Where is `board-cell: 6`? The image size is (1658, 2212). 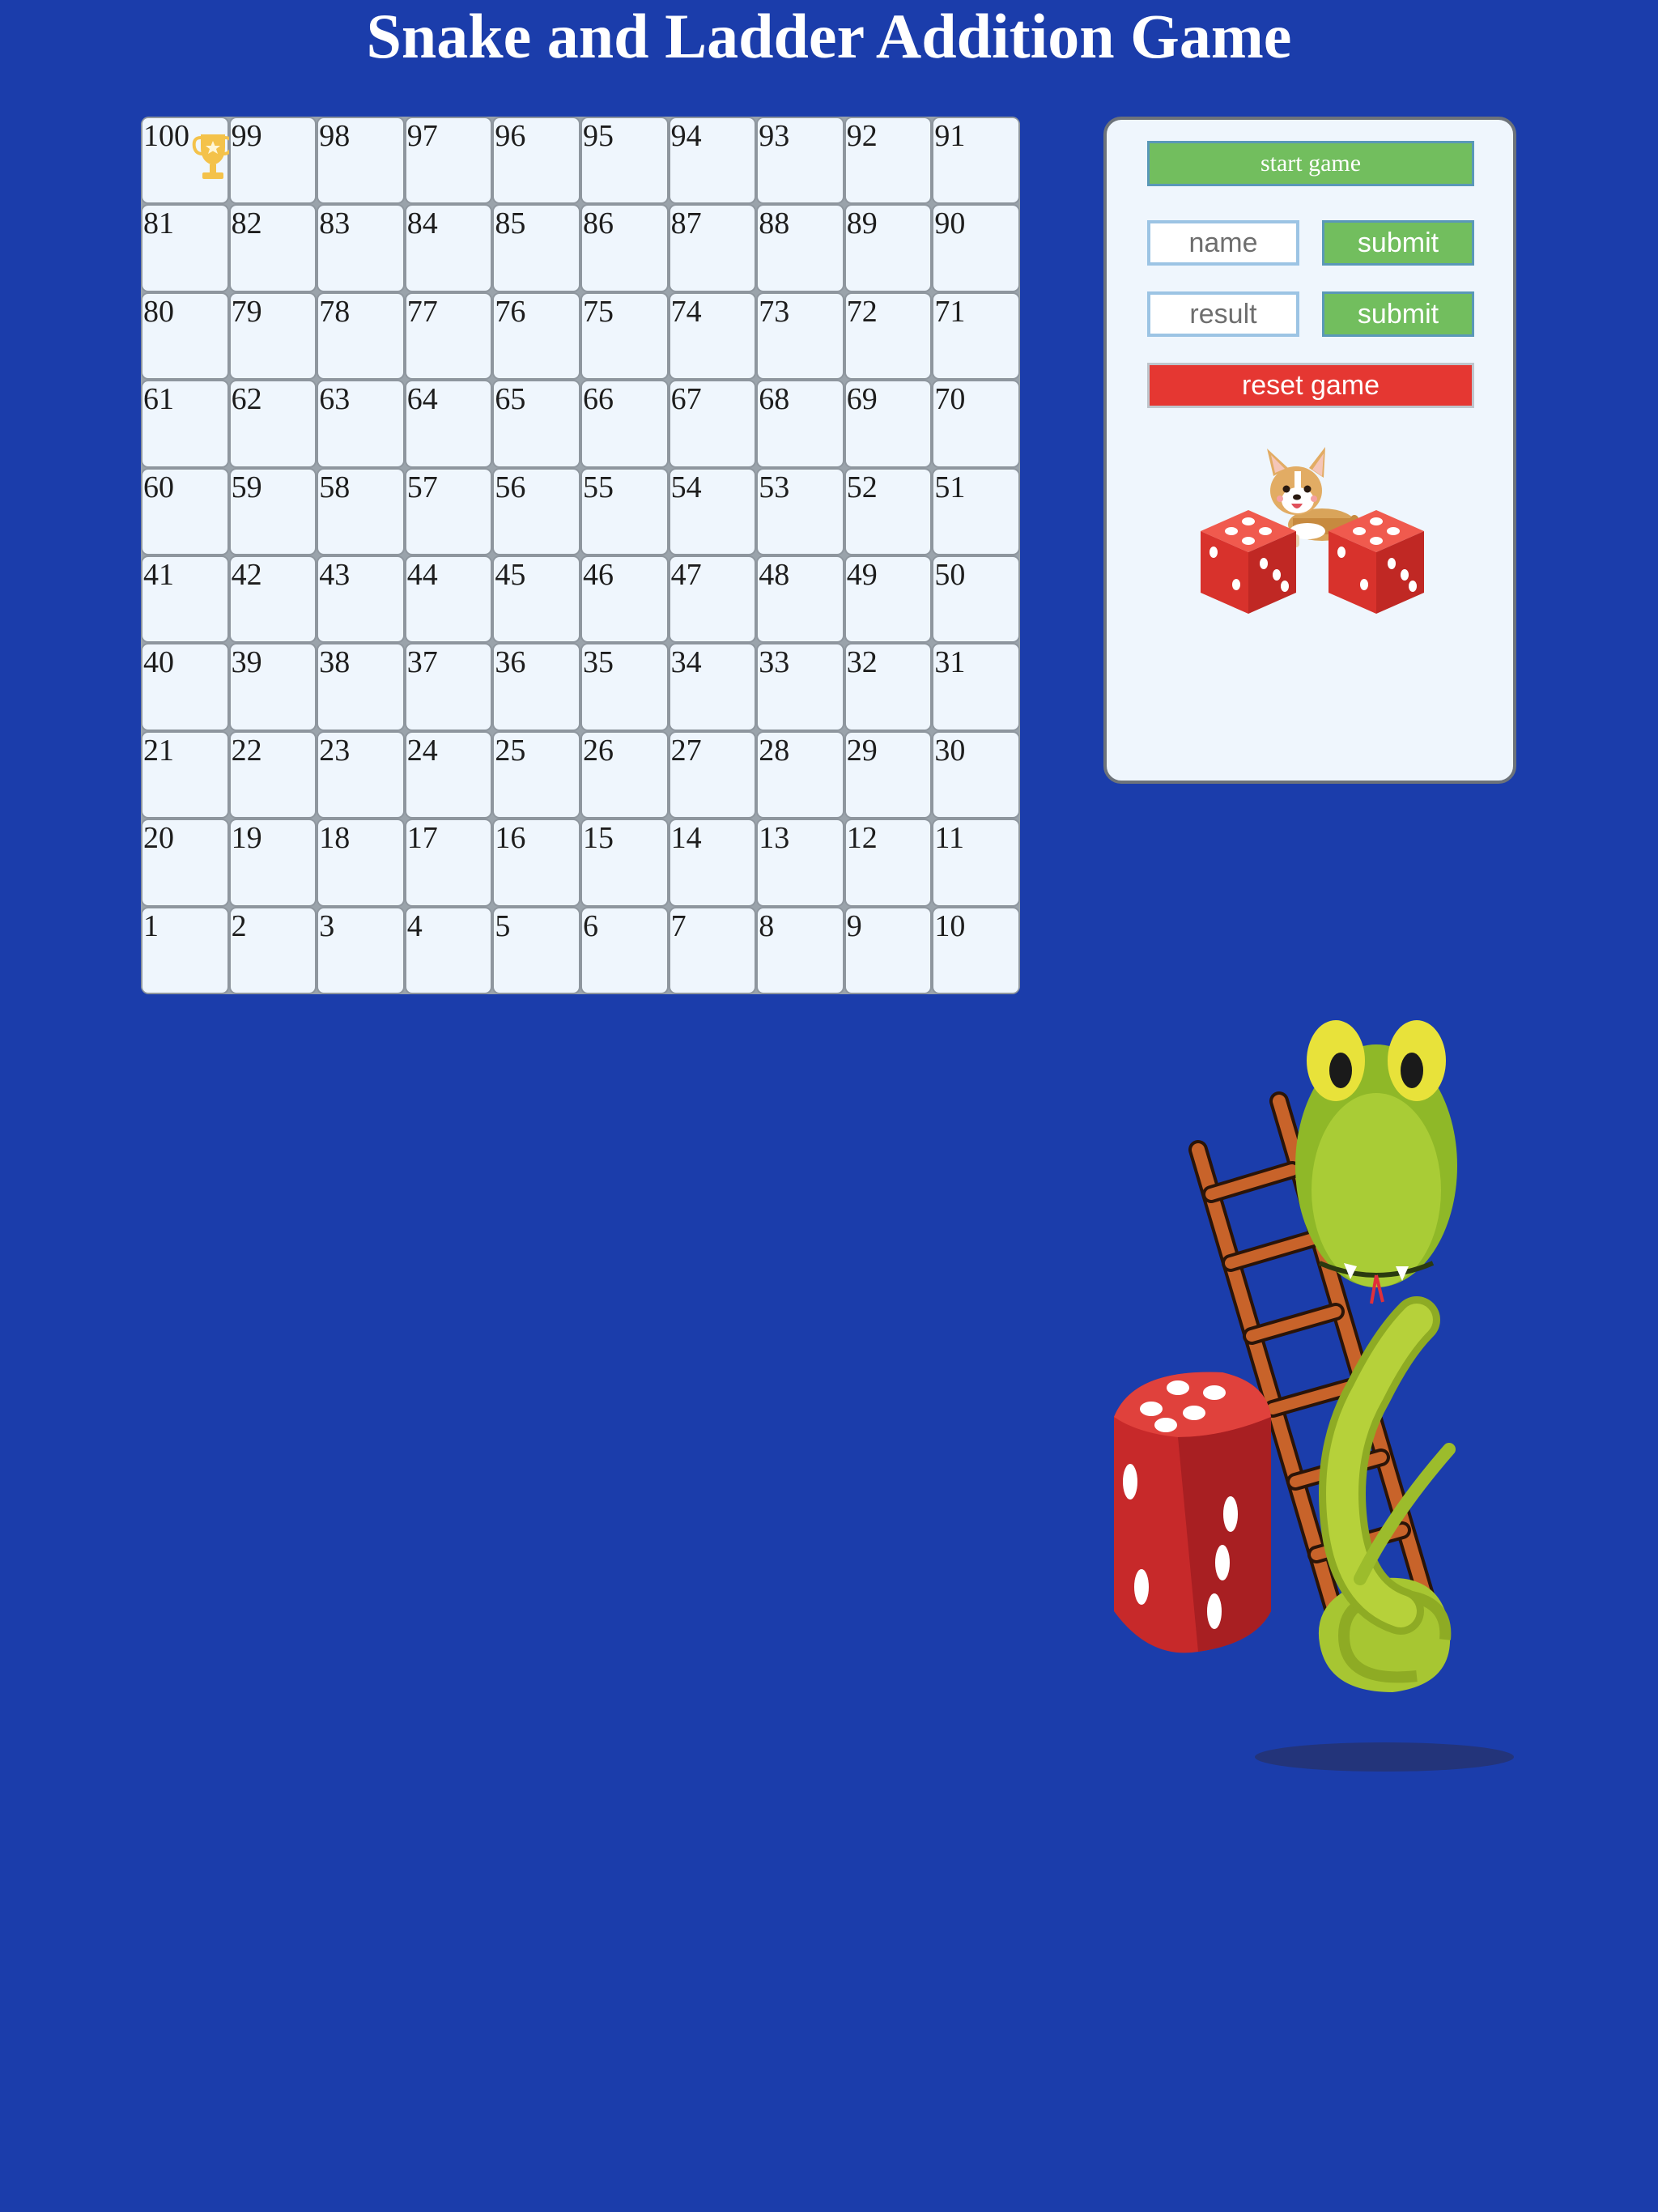
board-cell: 6 is located at coordinates (624, 950).